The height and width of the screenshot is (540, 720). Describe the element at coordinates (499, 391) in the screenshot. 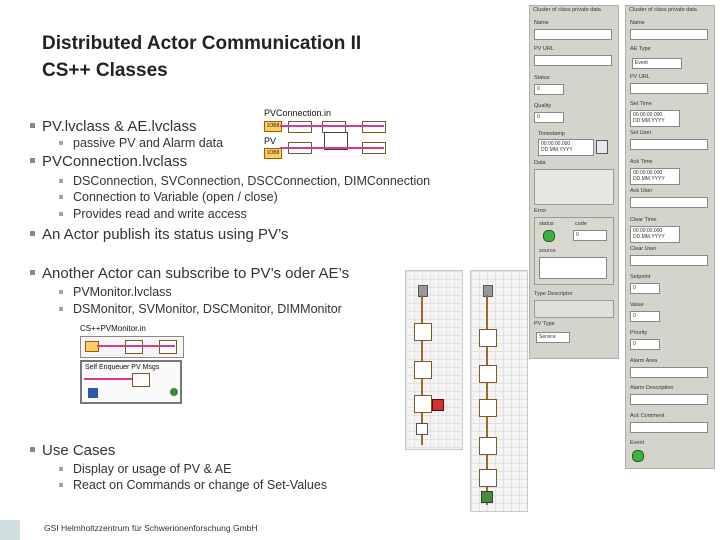

I see `block-diagram-right` at that location.